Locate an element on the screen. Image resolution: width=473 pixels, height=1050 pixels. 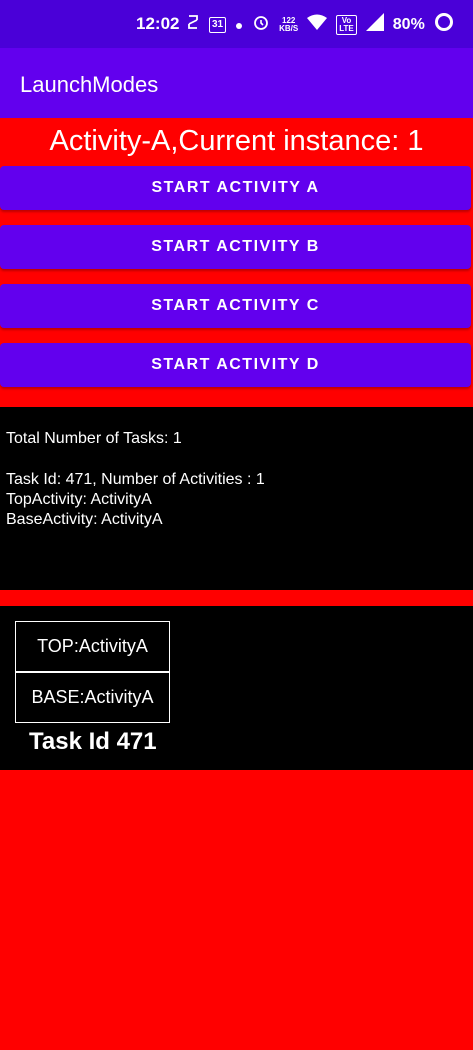
total-tasks-text: Total Number of Tasks: 1 is located at coordinates (94, 438).